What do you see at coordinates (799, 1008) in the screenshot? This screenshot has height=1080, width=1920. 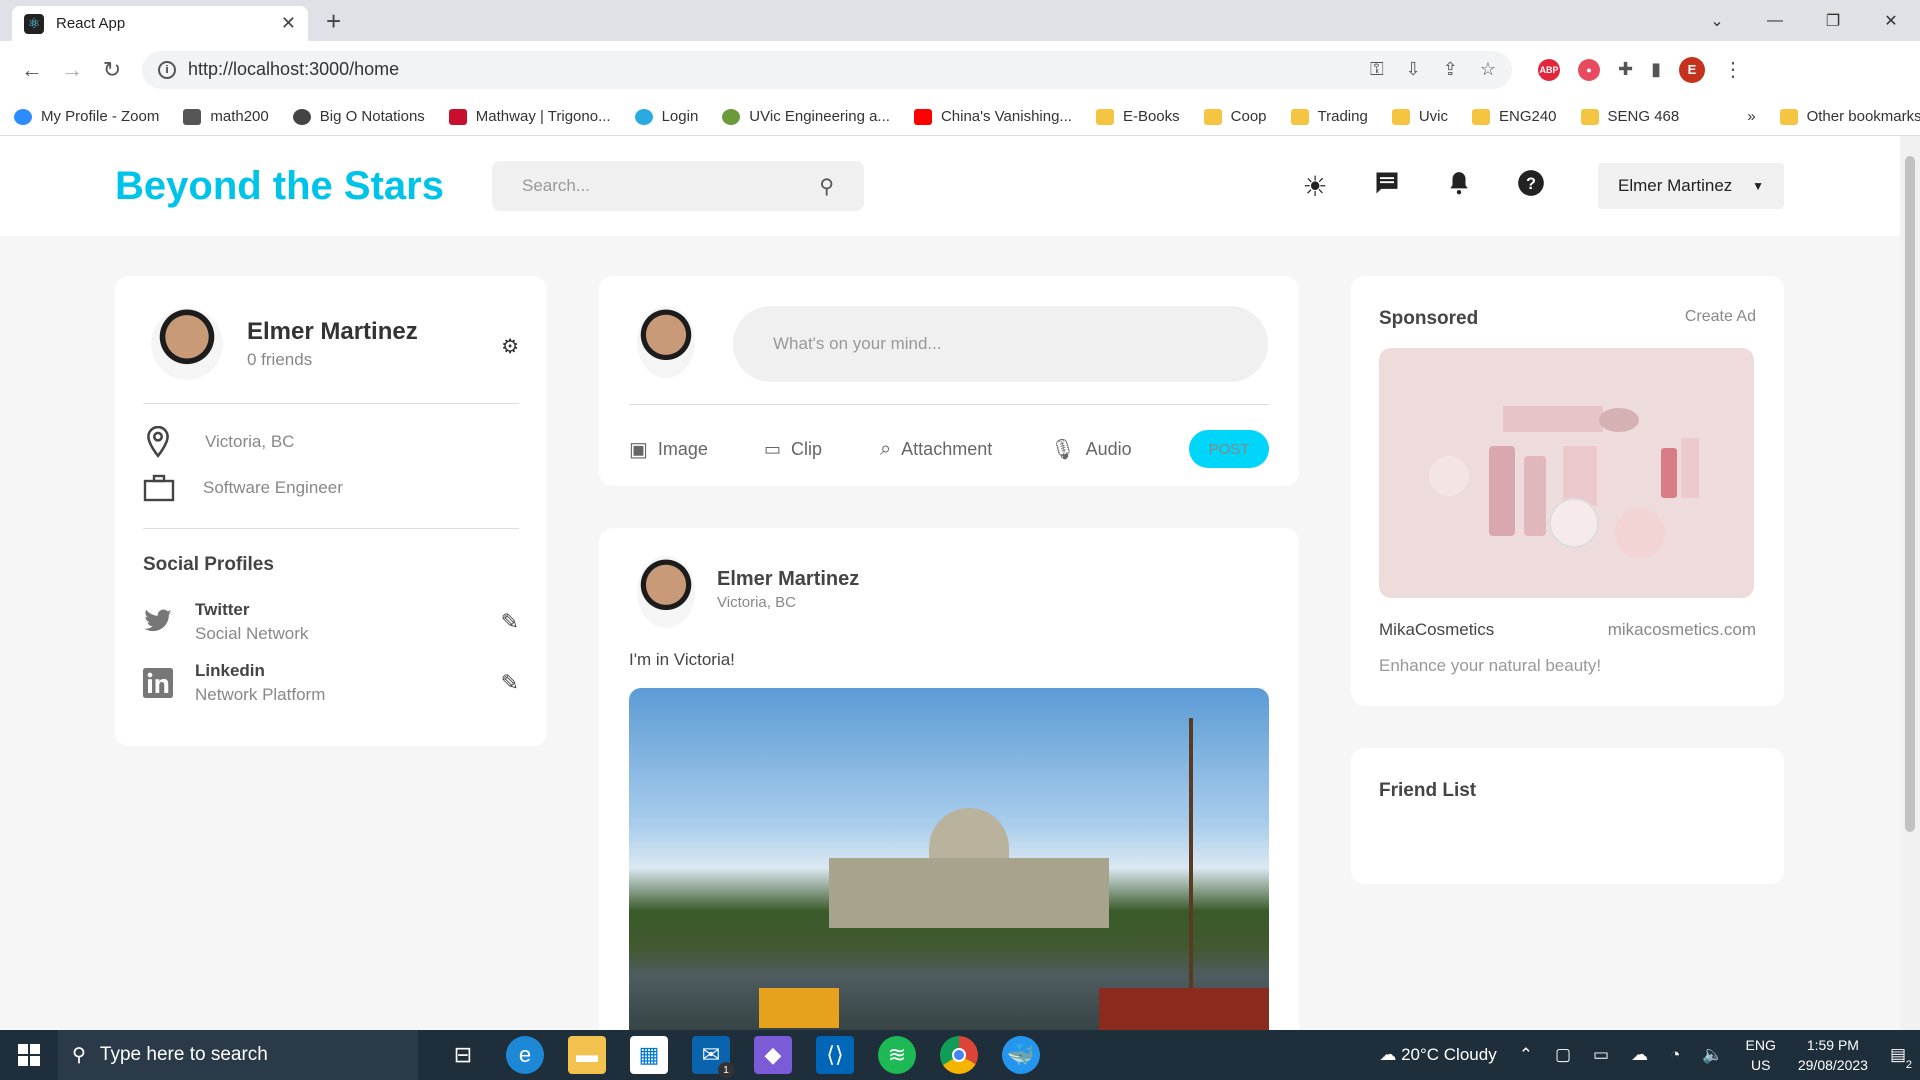 I see `boat` at bounding box center [799, 1008].